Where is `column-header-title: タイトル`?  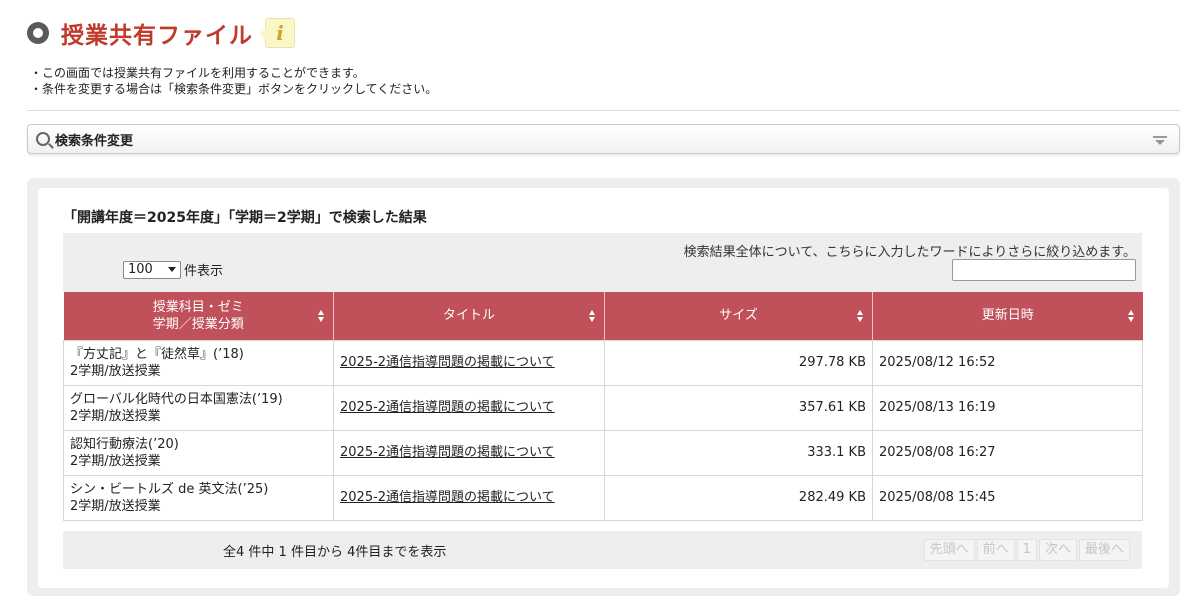
column-header-title: タイトル is located at coordinates (469, 316).